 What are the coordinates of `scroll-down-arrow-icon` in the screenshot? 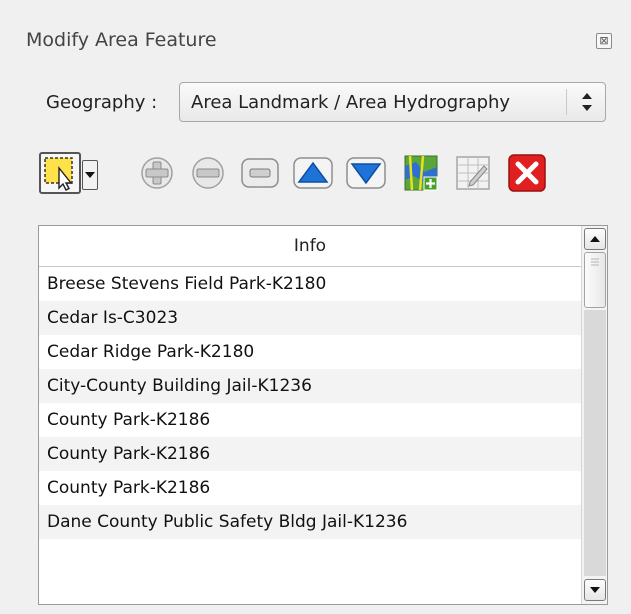 It's located at (595, 590).